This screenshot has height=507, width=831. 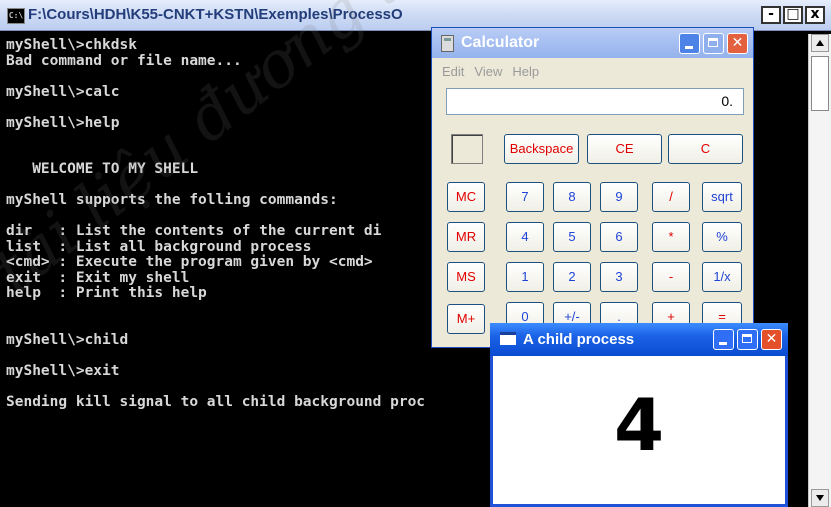 What do you see at coordinates (102, 169) in the screenshot?
I see `console-line: WELCOME TO MY SHELL` at bounding box center [102, 169].